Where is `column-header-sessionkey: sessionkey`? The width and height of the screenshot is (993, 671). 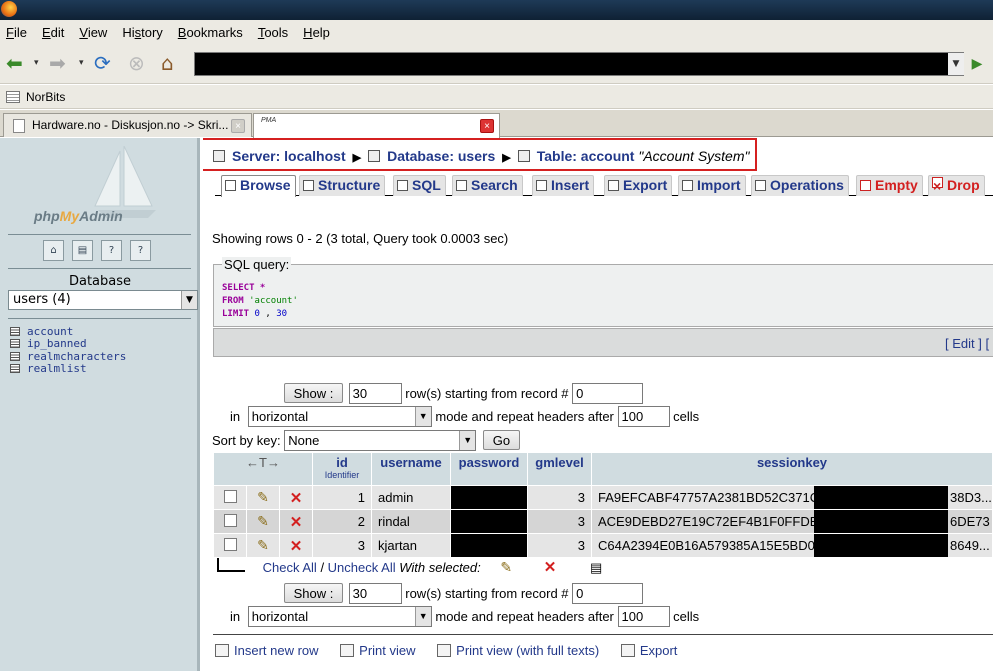
column-header-sessionkey: sessionkey is located at coordinates (792, 469).